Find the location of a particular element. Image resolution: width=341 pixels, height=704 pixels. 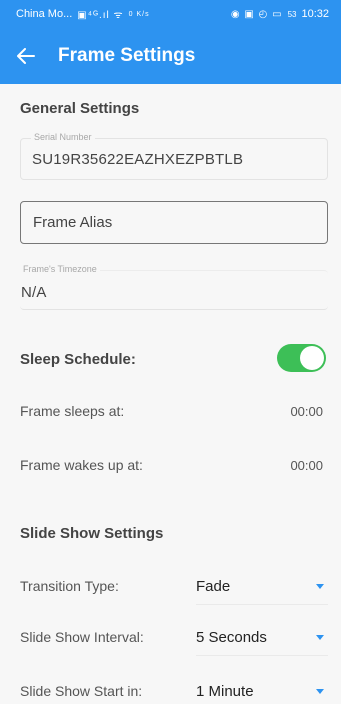

frame-alias-input is located at coordinates (174, 222).